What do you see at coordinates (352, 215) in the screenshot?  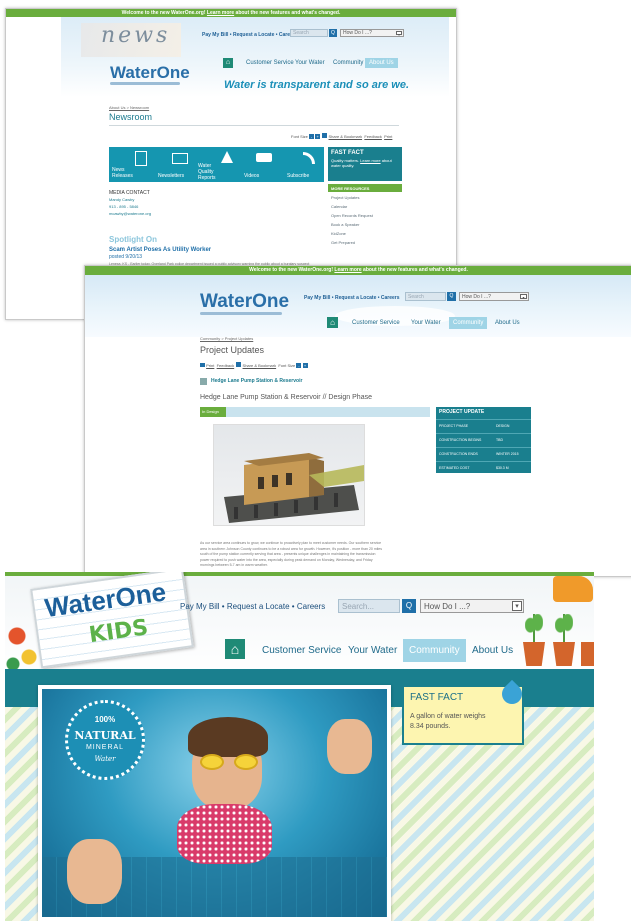 I see `resource-open-records: Open Records Request` at bounding box center [352, 215].